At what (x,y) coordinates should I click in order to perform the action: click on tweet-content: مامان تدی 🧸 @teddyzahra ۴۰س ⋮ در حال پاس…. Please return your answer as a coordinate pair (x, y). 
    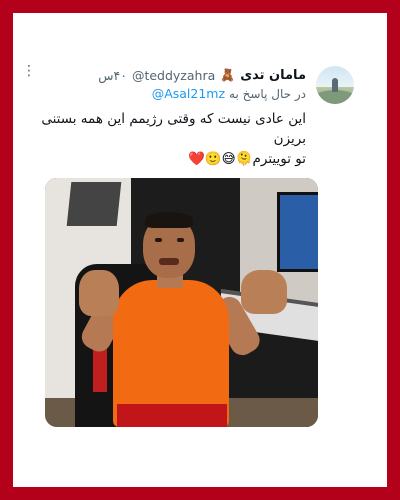
    Looking at the image, I should click on (164, 116).